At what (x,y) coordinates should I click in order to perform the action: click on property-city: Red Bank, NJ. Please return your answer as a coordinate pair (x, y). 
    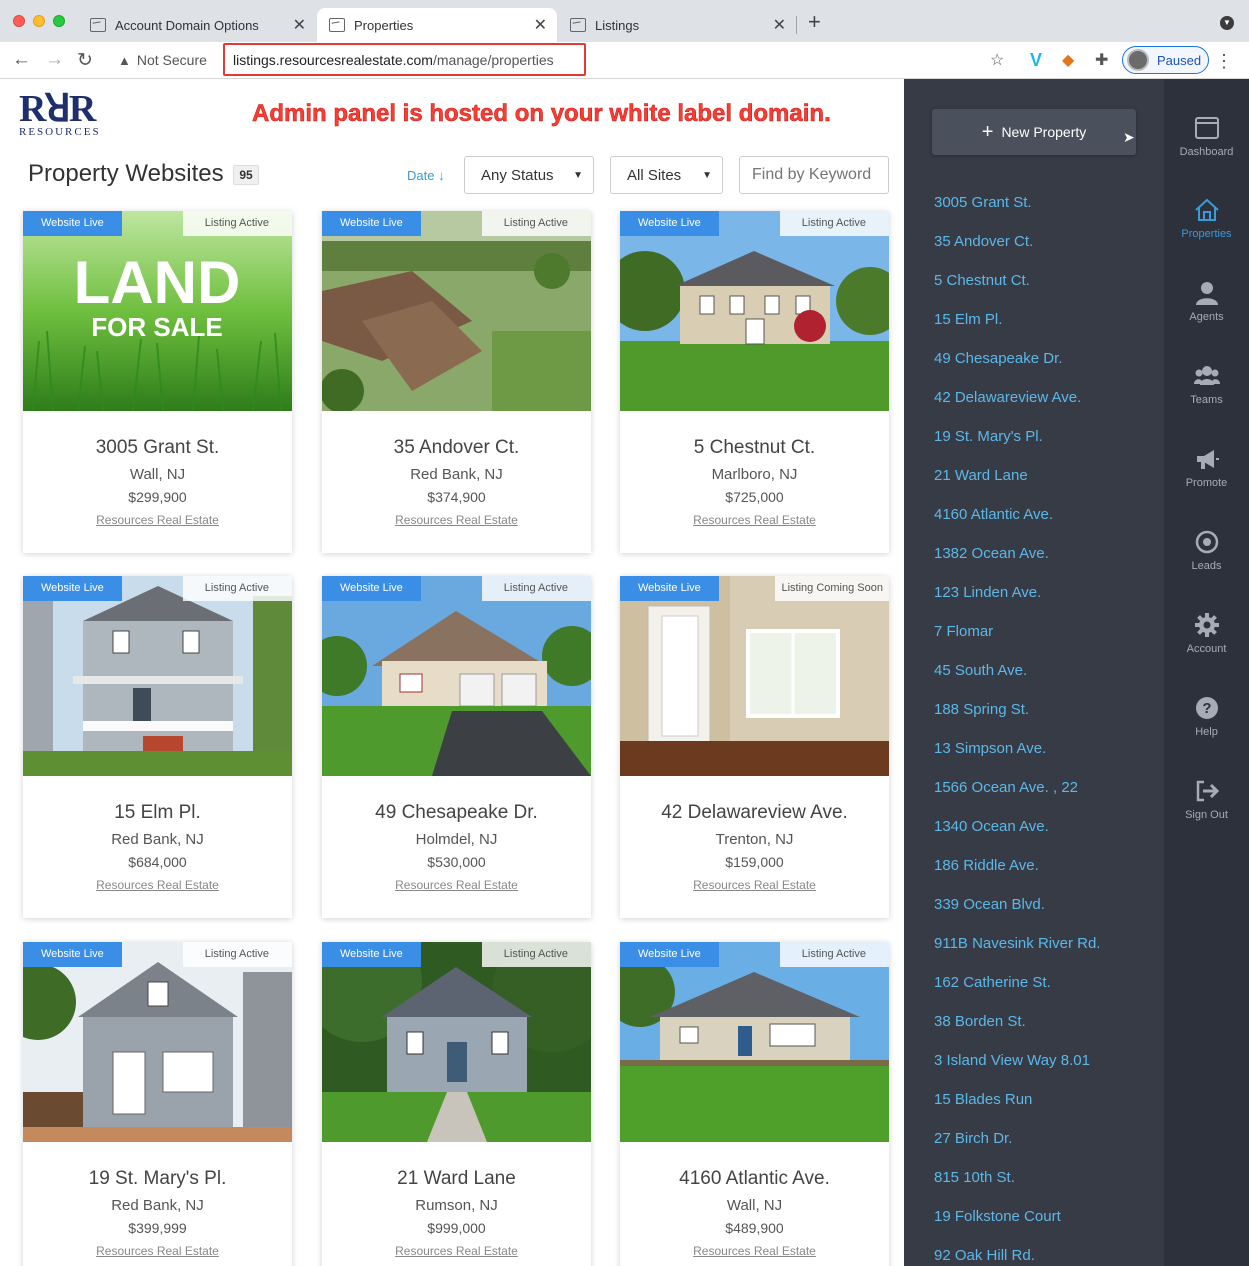
    Looking at the image, I should click on (157, 1205).